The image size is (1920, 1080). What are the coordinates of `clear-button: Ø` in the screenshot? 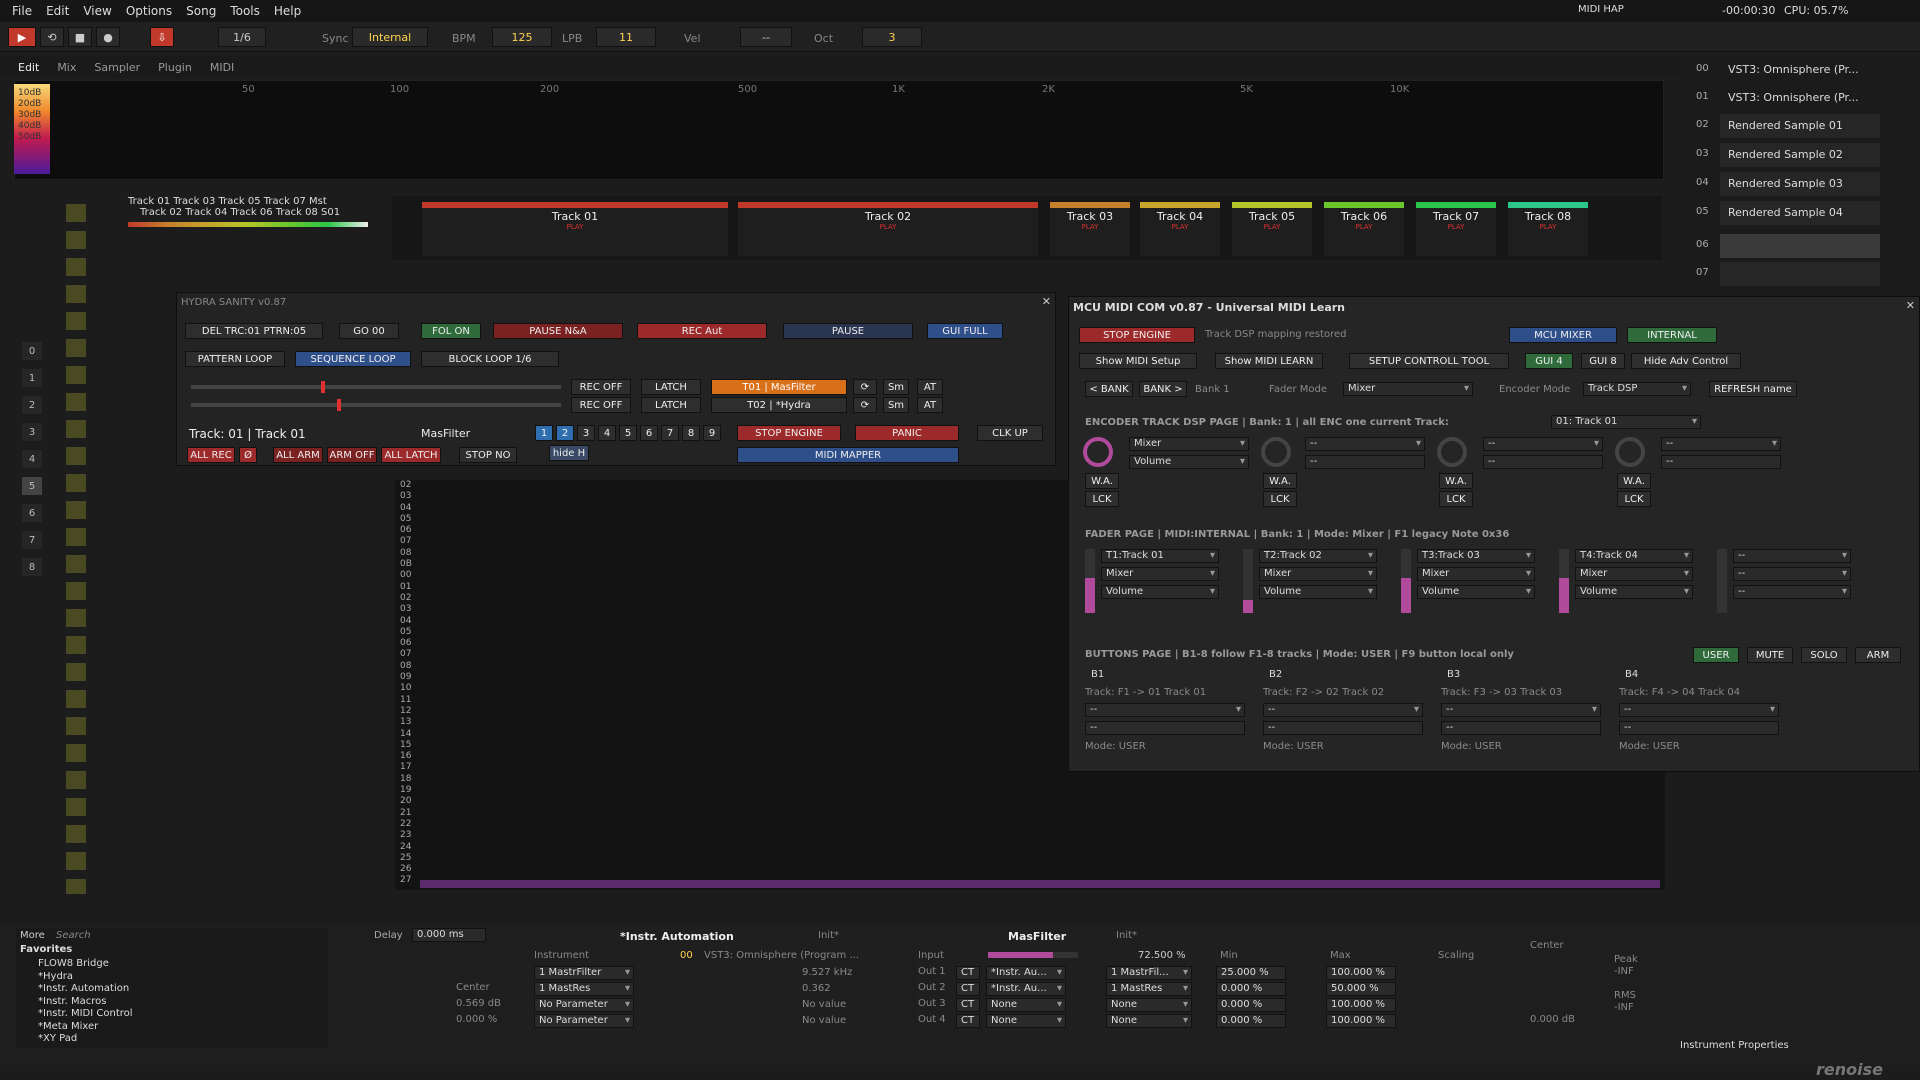 It's located at (248, 455).